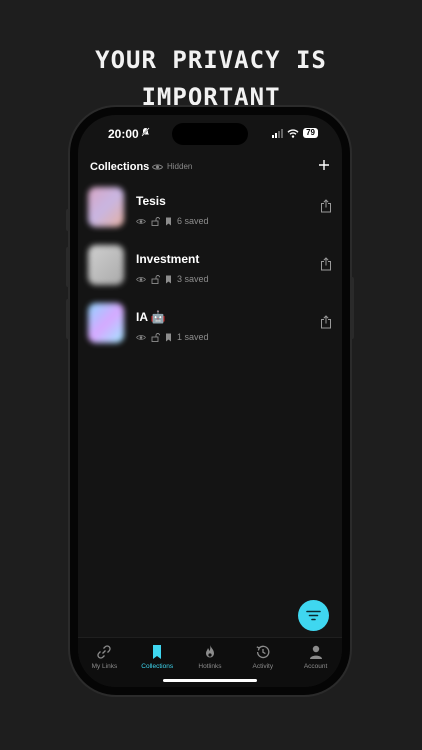 The width and height of the screenshot is (422, 750). Describe the element at coordinates (157, 666) in the screenshot. I see `tab-label: Collections` at that location.